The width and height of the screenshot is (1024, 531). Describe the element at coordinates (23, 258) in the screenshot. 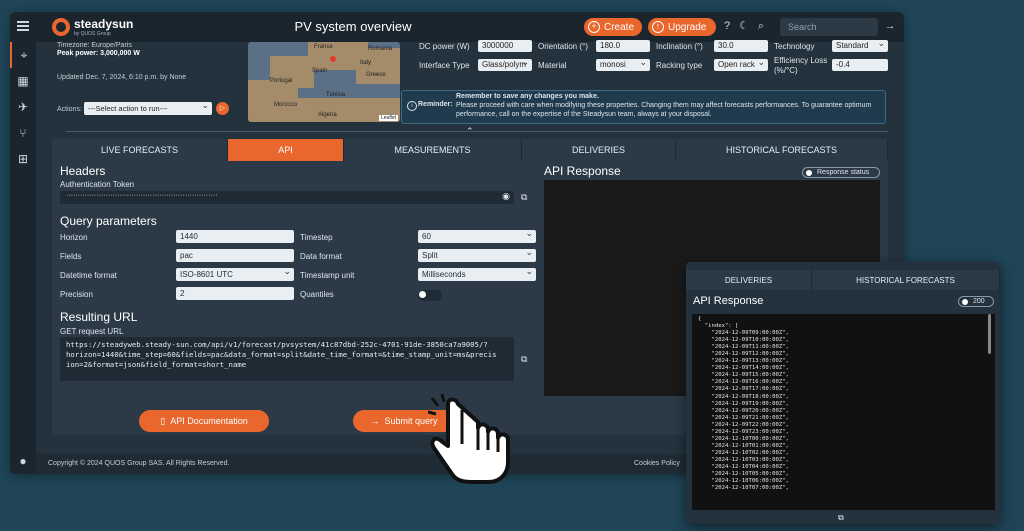

I see `sidebar: ⌖ ▦ ✈ ⑂ ⊞ ●` at that location.